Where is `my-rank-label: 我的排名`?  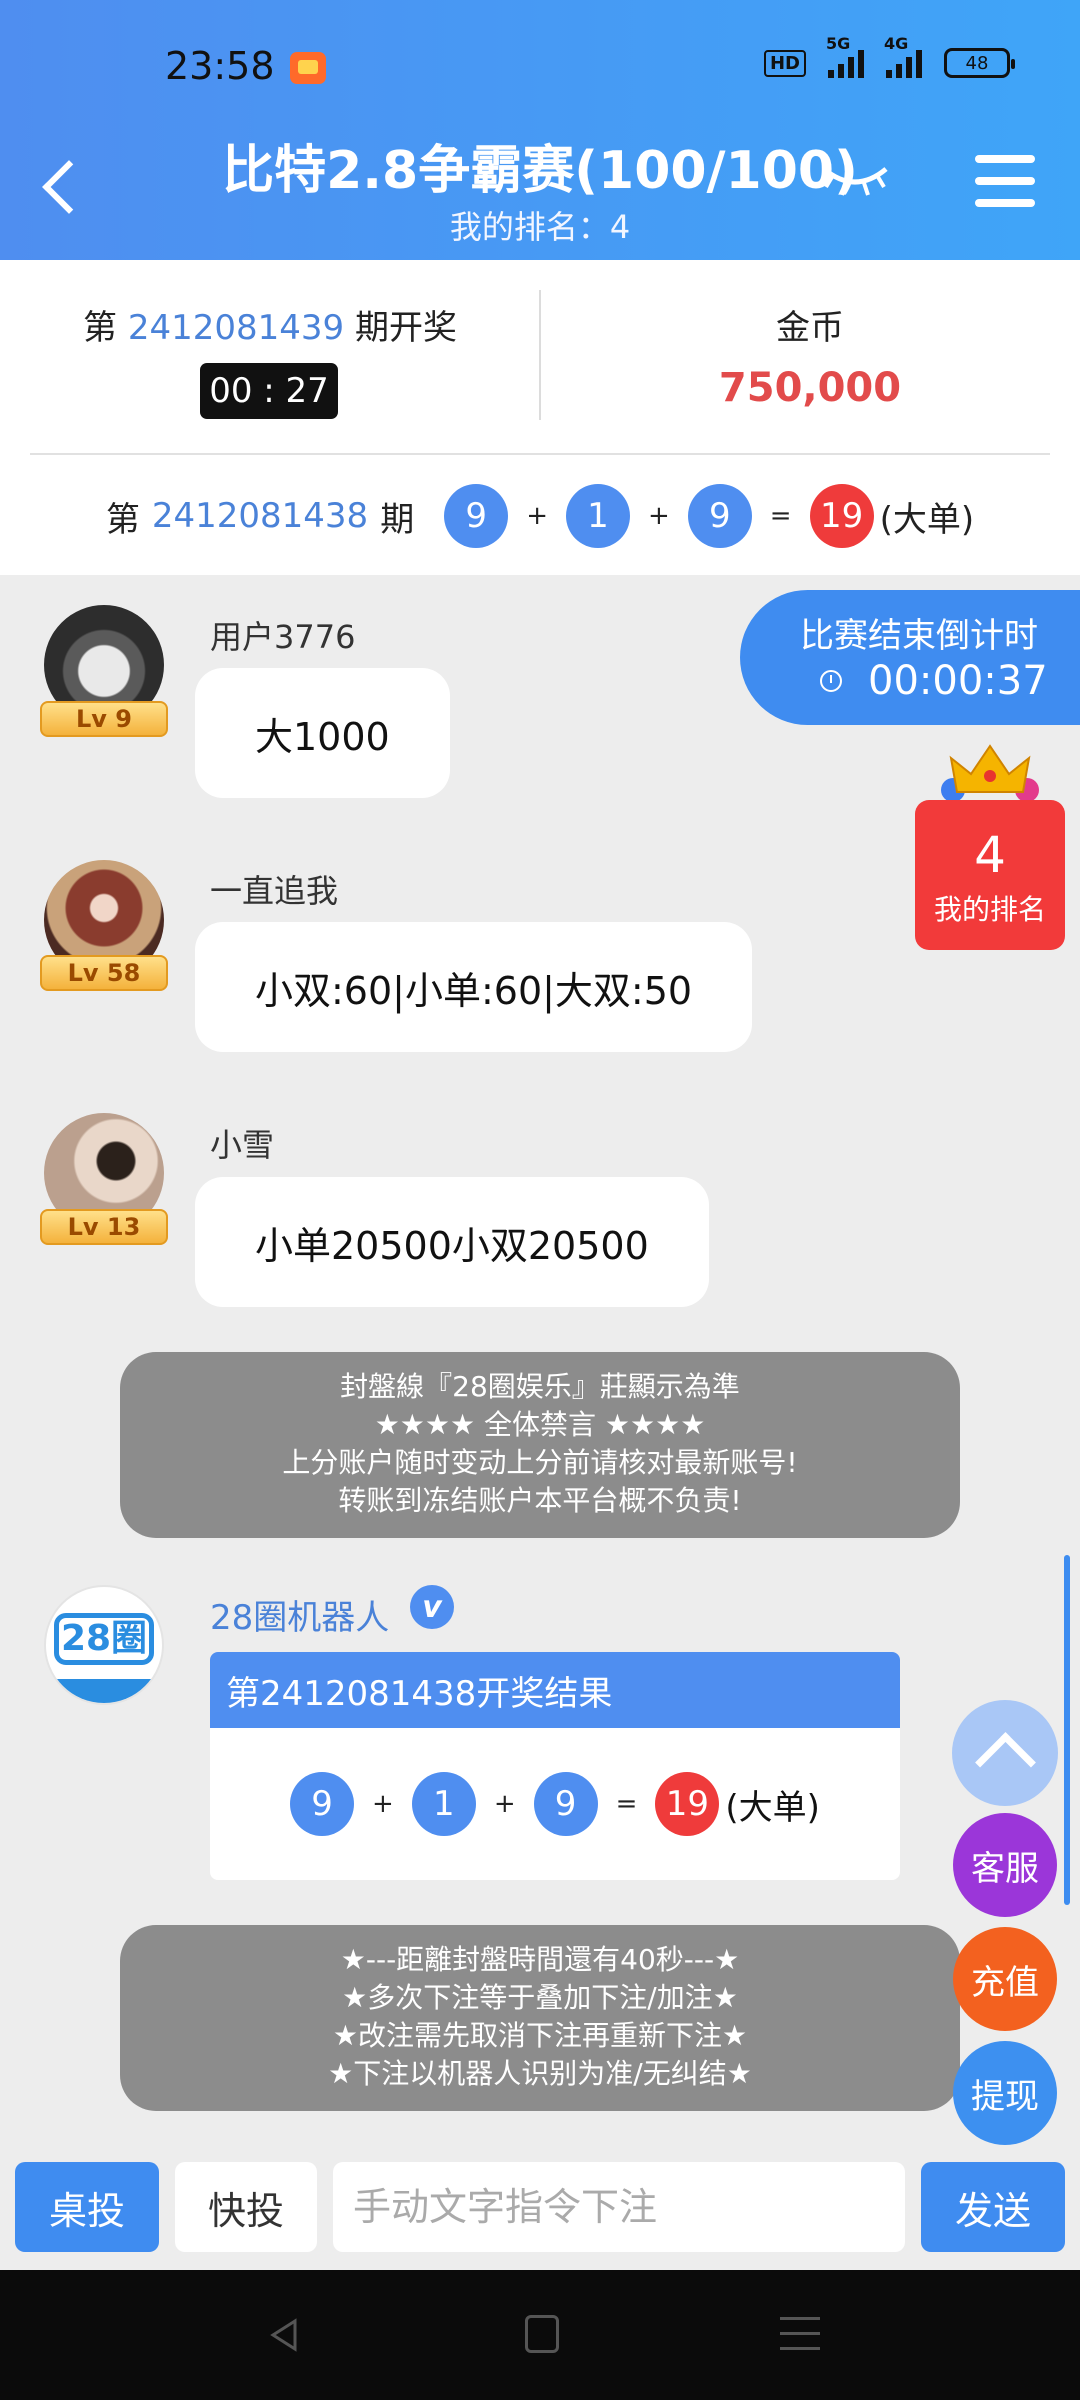
my-rank-label: 我的排名 is located at coordinates (989, 909).